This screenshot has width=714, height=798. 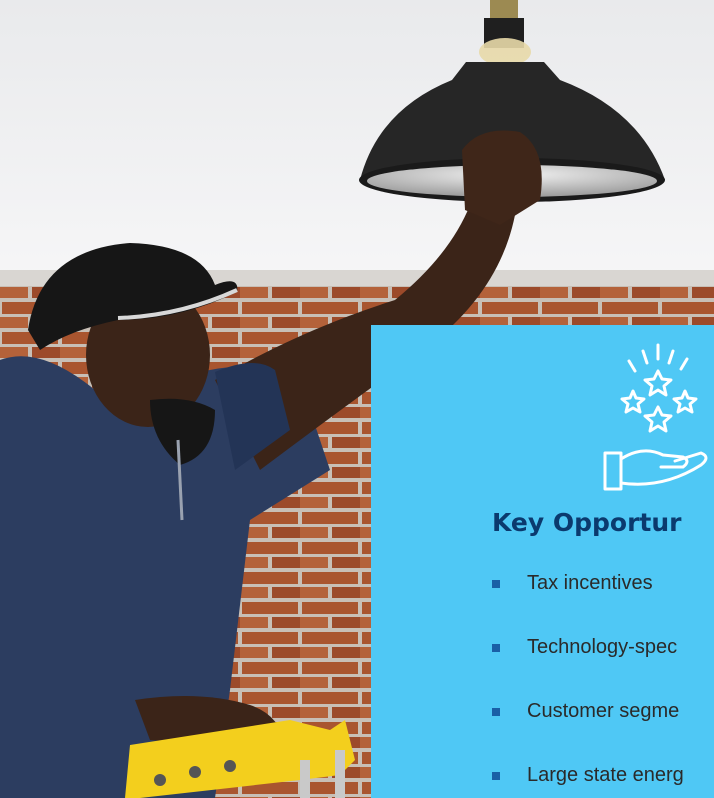 What do you see at coordinates (655, 417) in the screenshot?
I see `hand-with-stars-icon` at bounding box center [655, 417].